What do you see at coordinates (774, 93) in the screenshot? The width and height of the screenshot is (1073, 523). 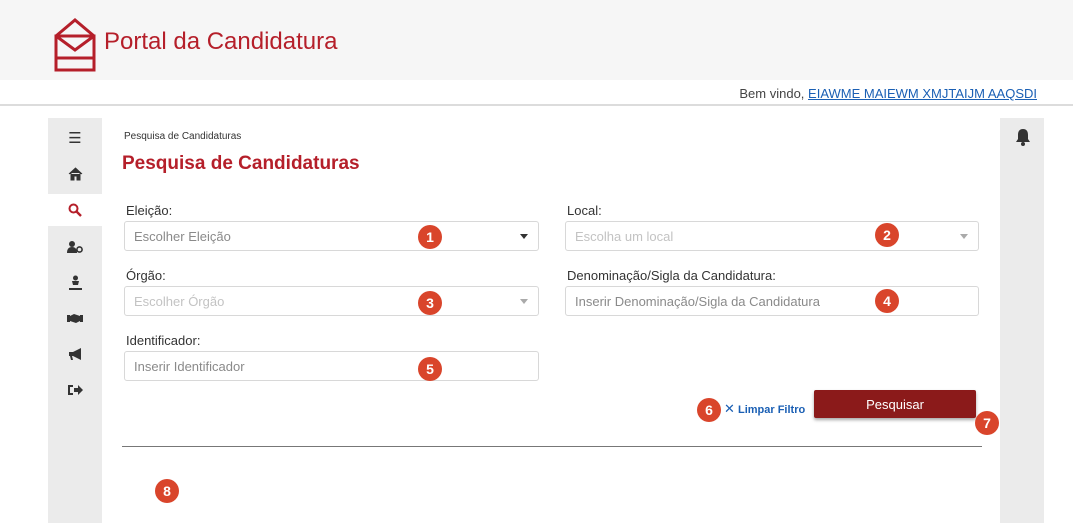 I see `welcome-prefix: Bem vindo,` at bounding box center [774, 93].